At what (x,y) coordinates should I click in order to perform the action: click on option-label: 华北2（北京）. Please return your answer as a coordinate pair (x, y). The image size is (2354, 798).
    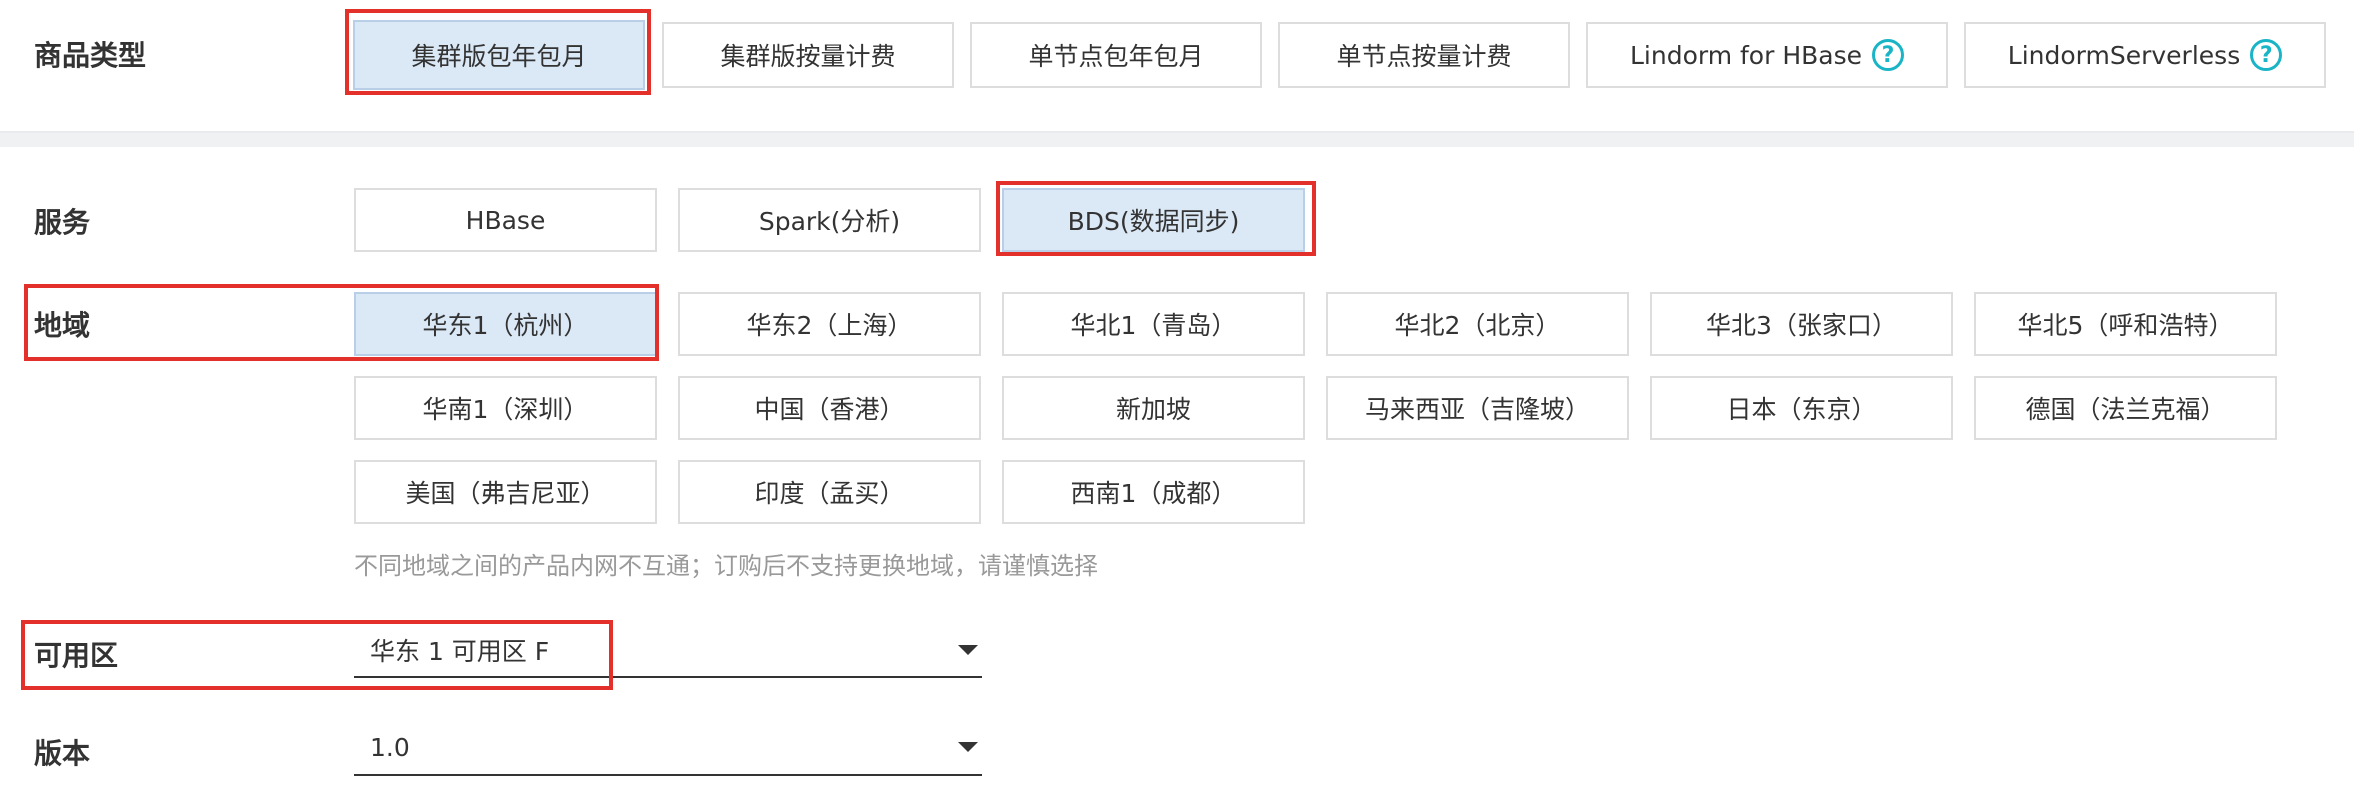
    Looking at the image, I should click on (1477, 325).